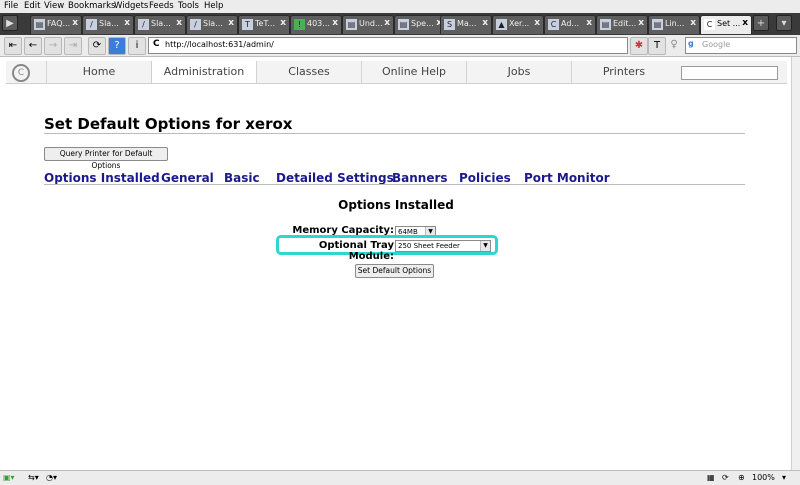 This screenshot has width=800, height=485. I want to click on menu-help: Help, so click(213, 6).